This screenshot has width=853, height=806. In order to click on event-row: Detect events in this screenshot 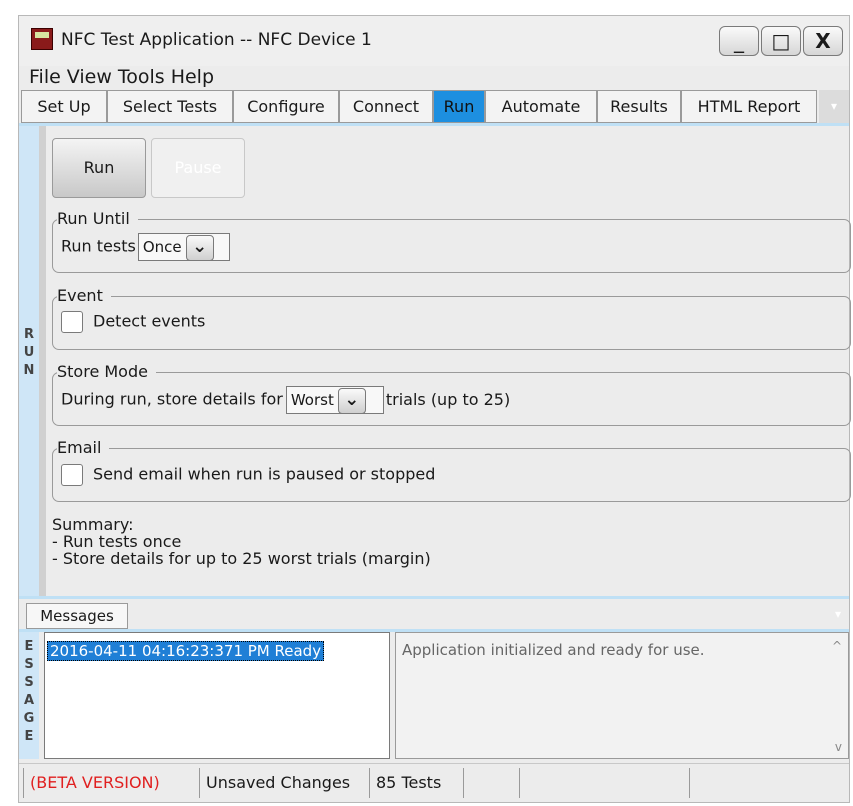, I will do `click(133, 322)`.